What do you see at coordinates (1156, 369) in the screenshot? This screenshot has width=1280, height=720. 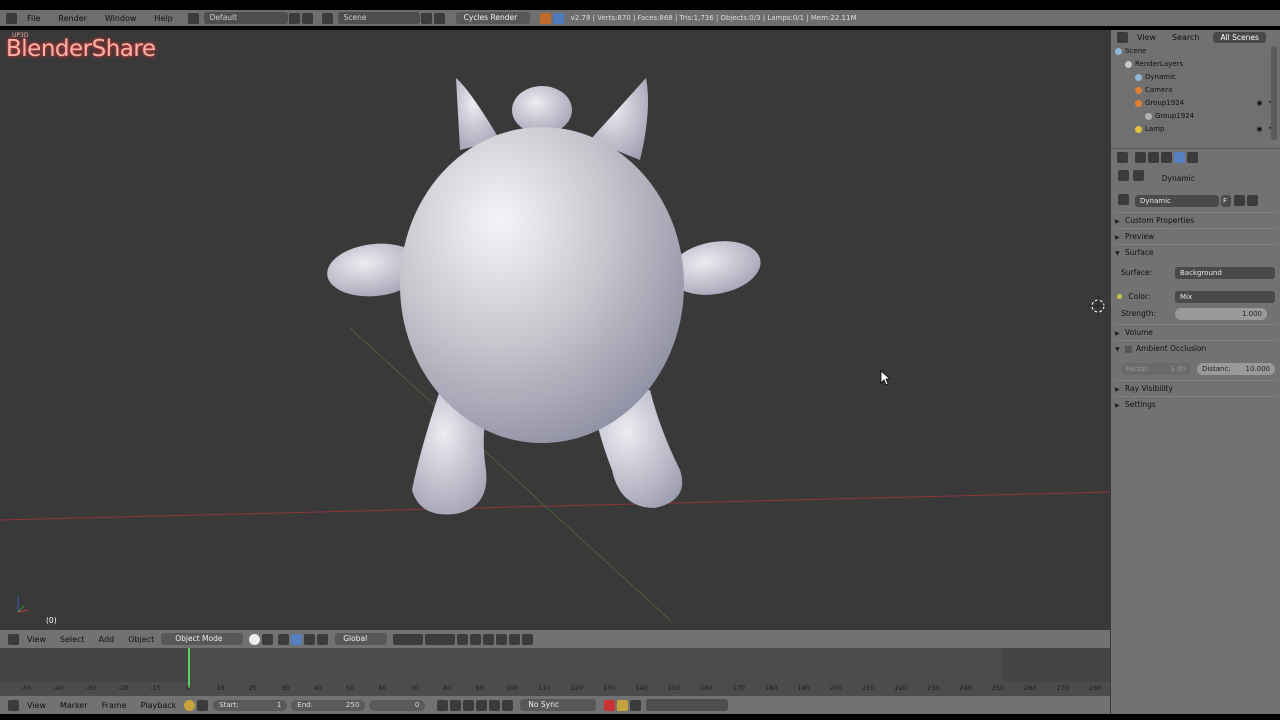 I see `ao-factor-field: Factor: 1.00` at bounding box center [1156, 369].